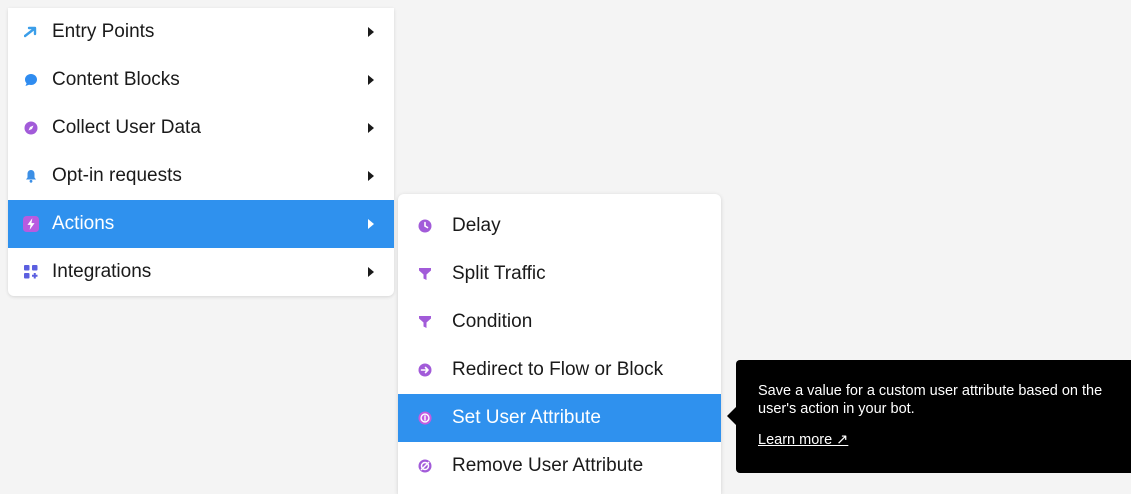  I want to click on menu-item-opt-in-requests: Opt-in requests, so click(201, 176).